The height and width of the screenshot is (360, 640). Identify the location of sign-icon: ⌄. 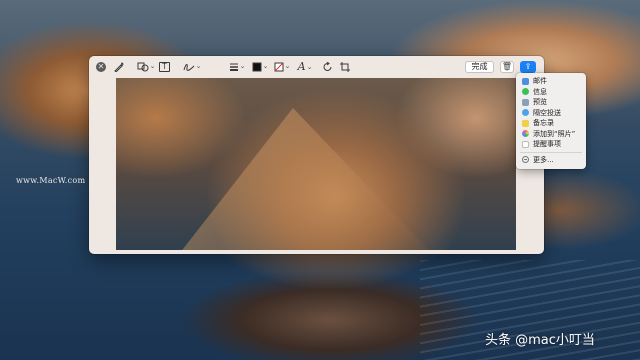
(192, 67).